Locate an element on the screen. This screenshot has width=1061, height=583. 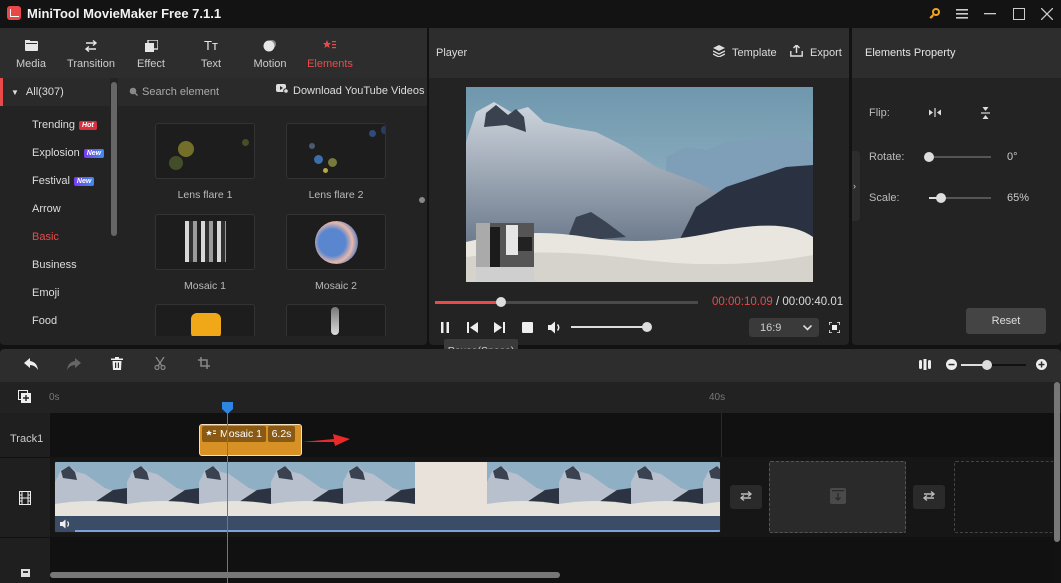
video-clip is located at coordinates (387, 497).